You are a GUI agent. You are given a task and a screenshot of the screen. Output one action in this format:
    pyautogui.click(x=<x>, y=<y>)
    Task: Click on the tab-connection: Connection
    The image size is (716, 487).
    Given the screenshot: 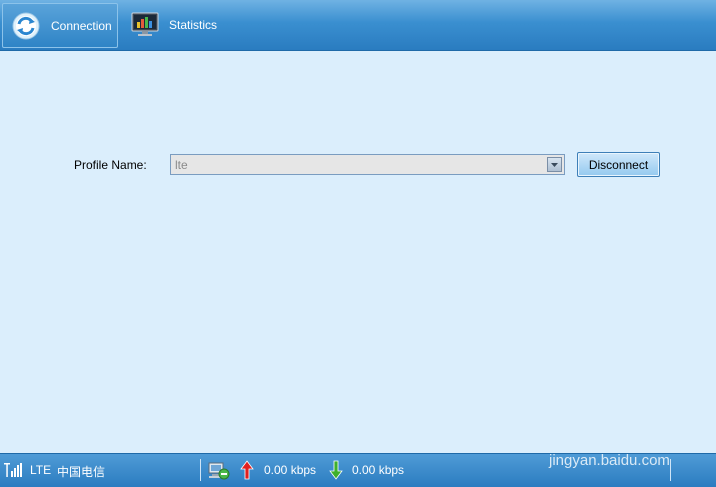 What is the action you would take?
    pyautogui.click(x=60, y=25)
    